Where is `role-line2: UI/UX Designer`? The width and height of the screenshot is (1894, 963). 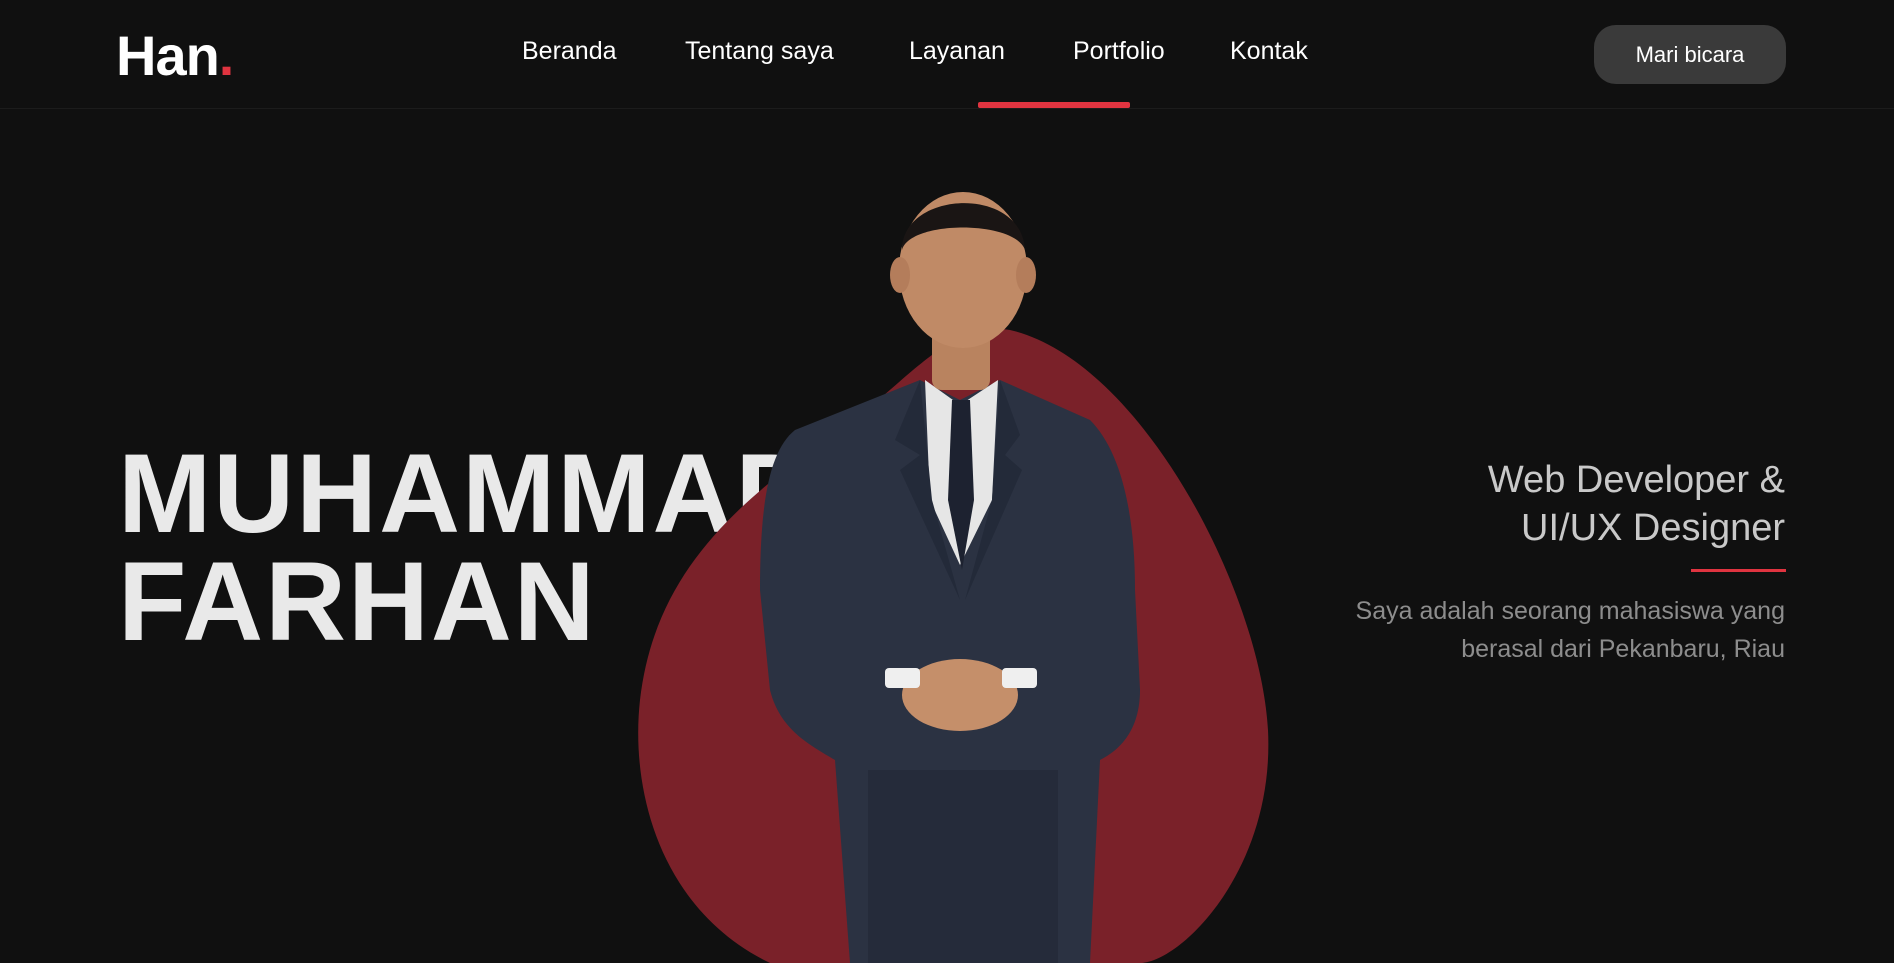
role-line2: UI/UX Designer is located at coordinates (1653, 528).